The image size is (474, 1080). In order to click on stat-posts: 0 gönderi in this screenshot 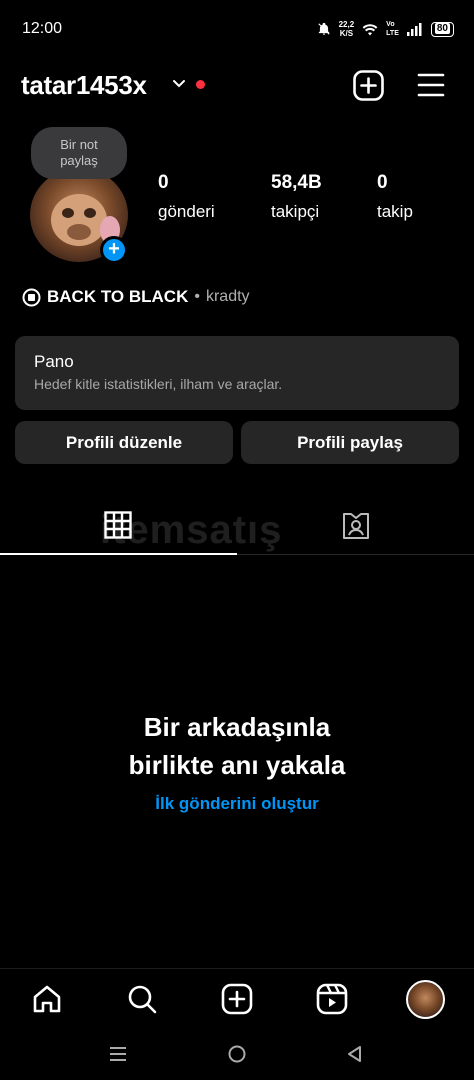, I will do `click(186, 197)`.